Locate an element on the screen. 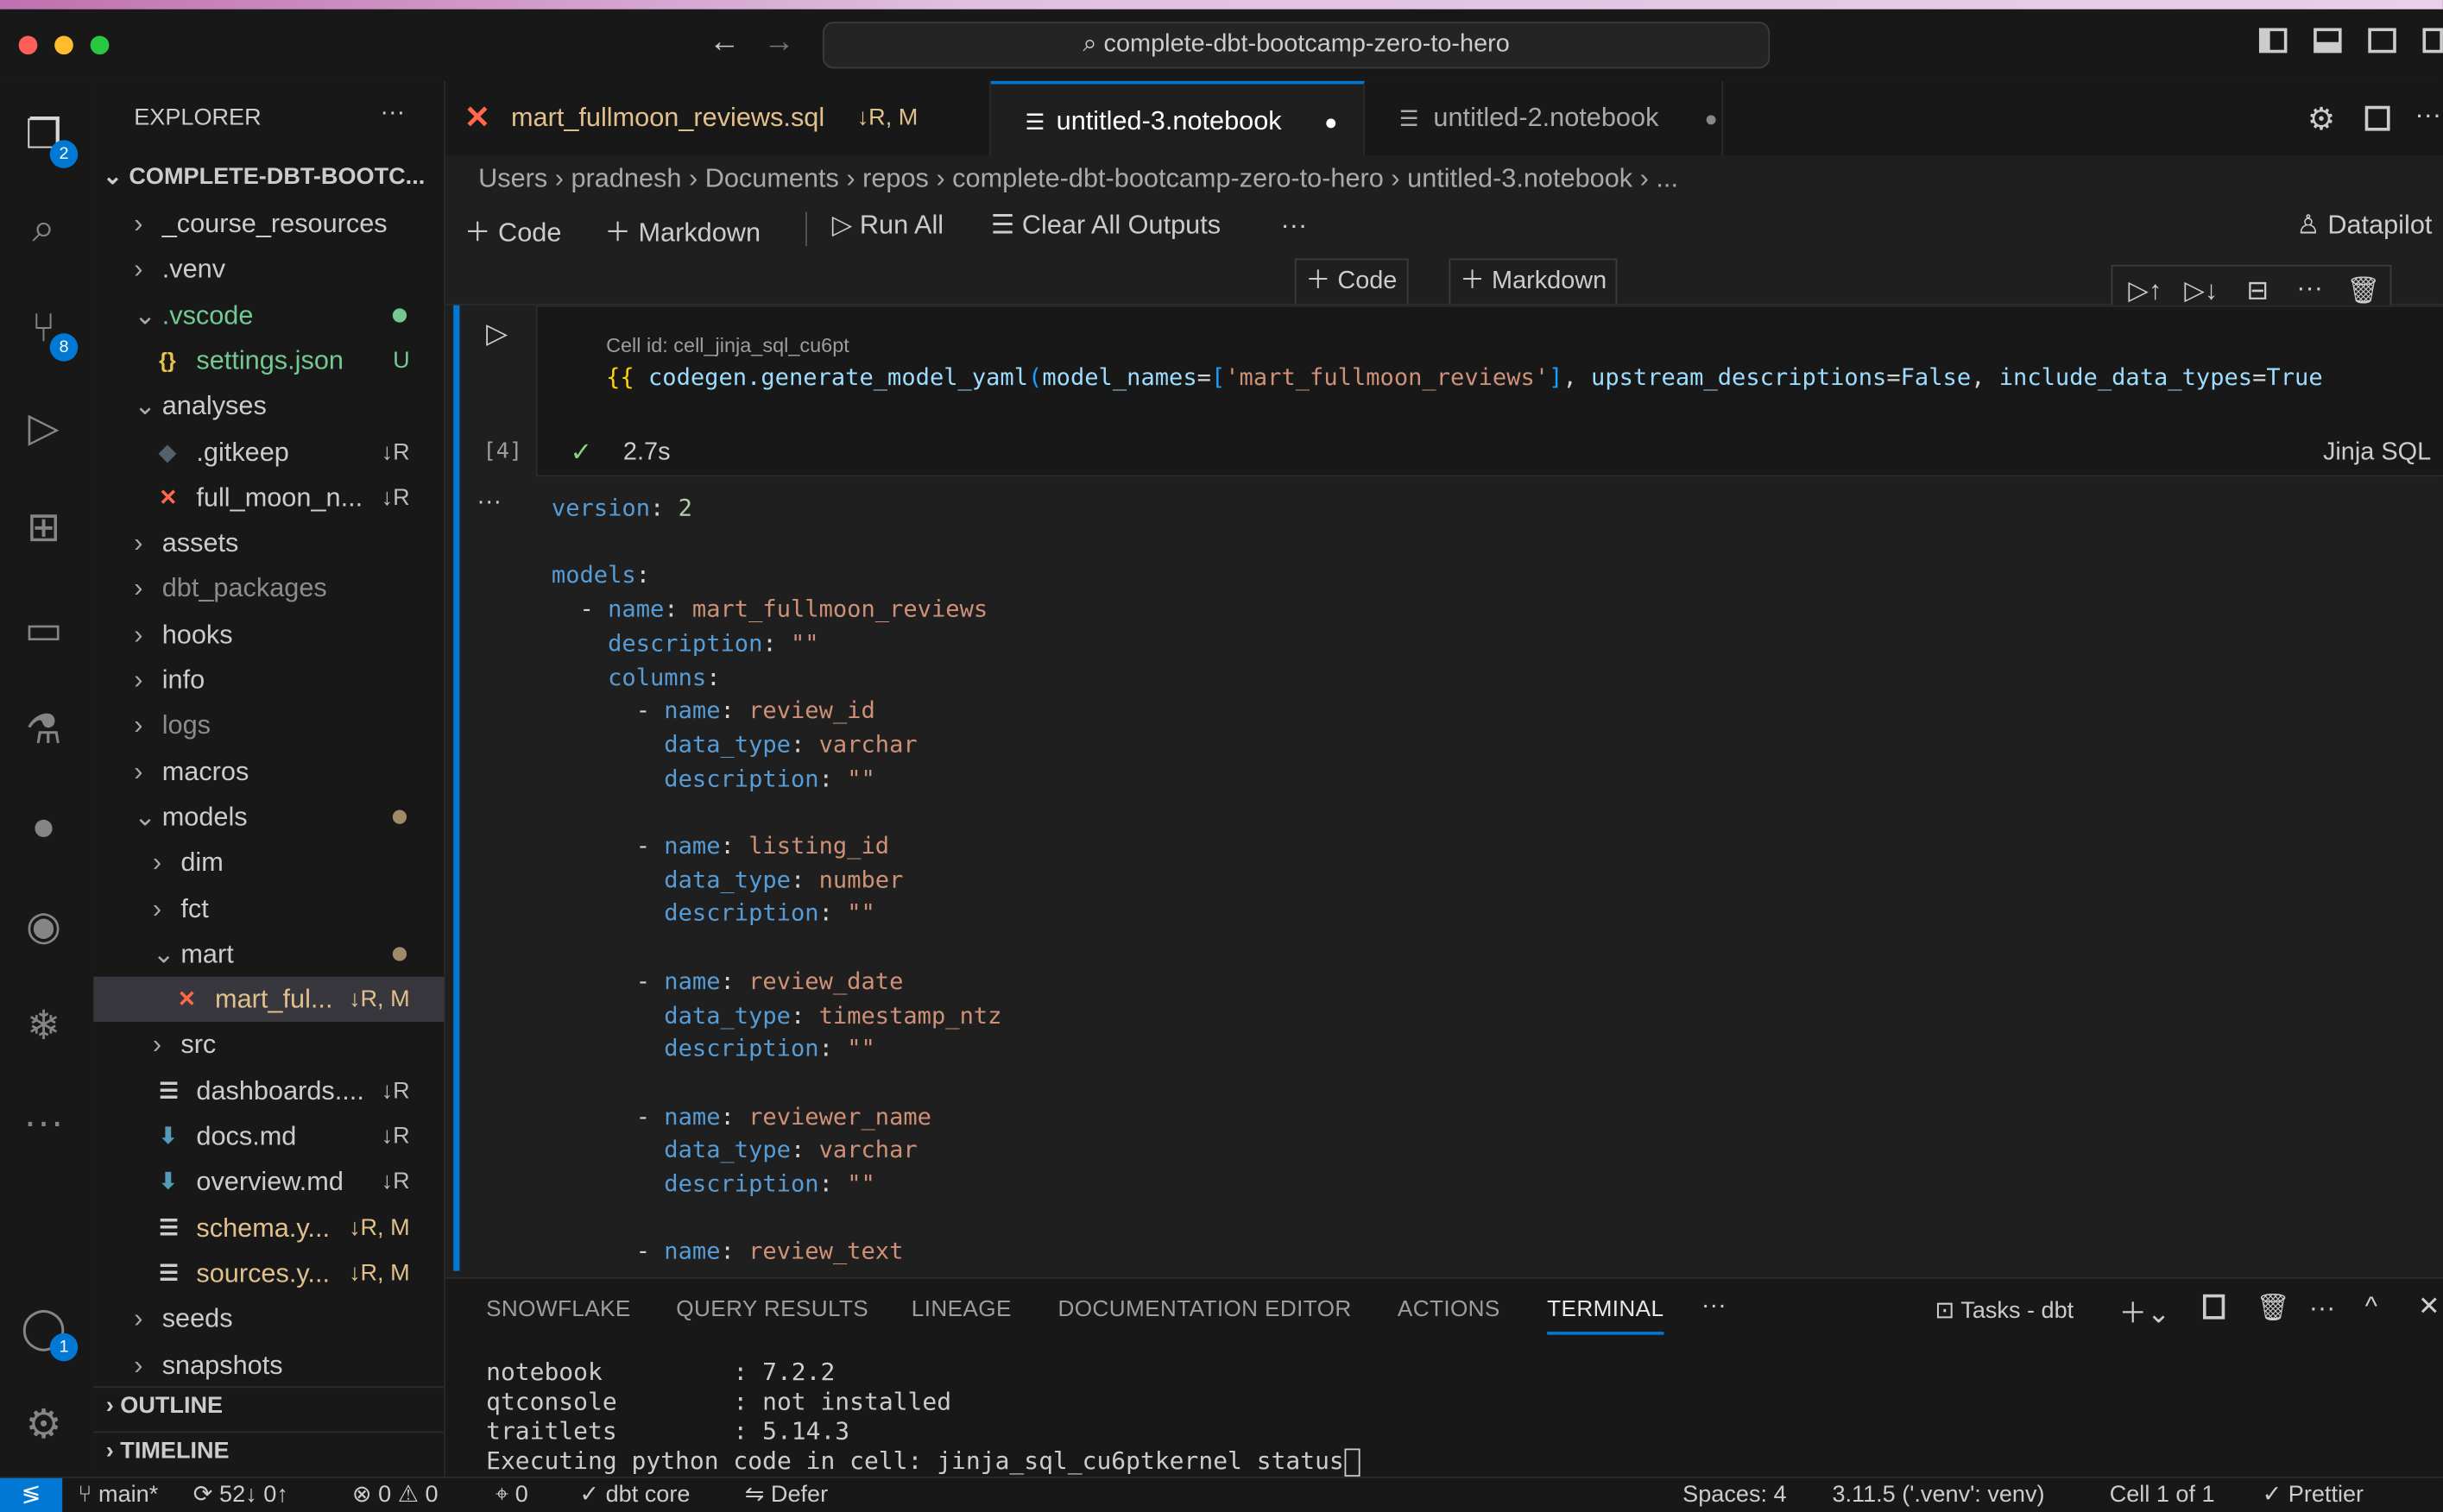  tree-item: › snapshots is located at coordinates (268, 1364).